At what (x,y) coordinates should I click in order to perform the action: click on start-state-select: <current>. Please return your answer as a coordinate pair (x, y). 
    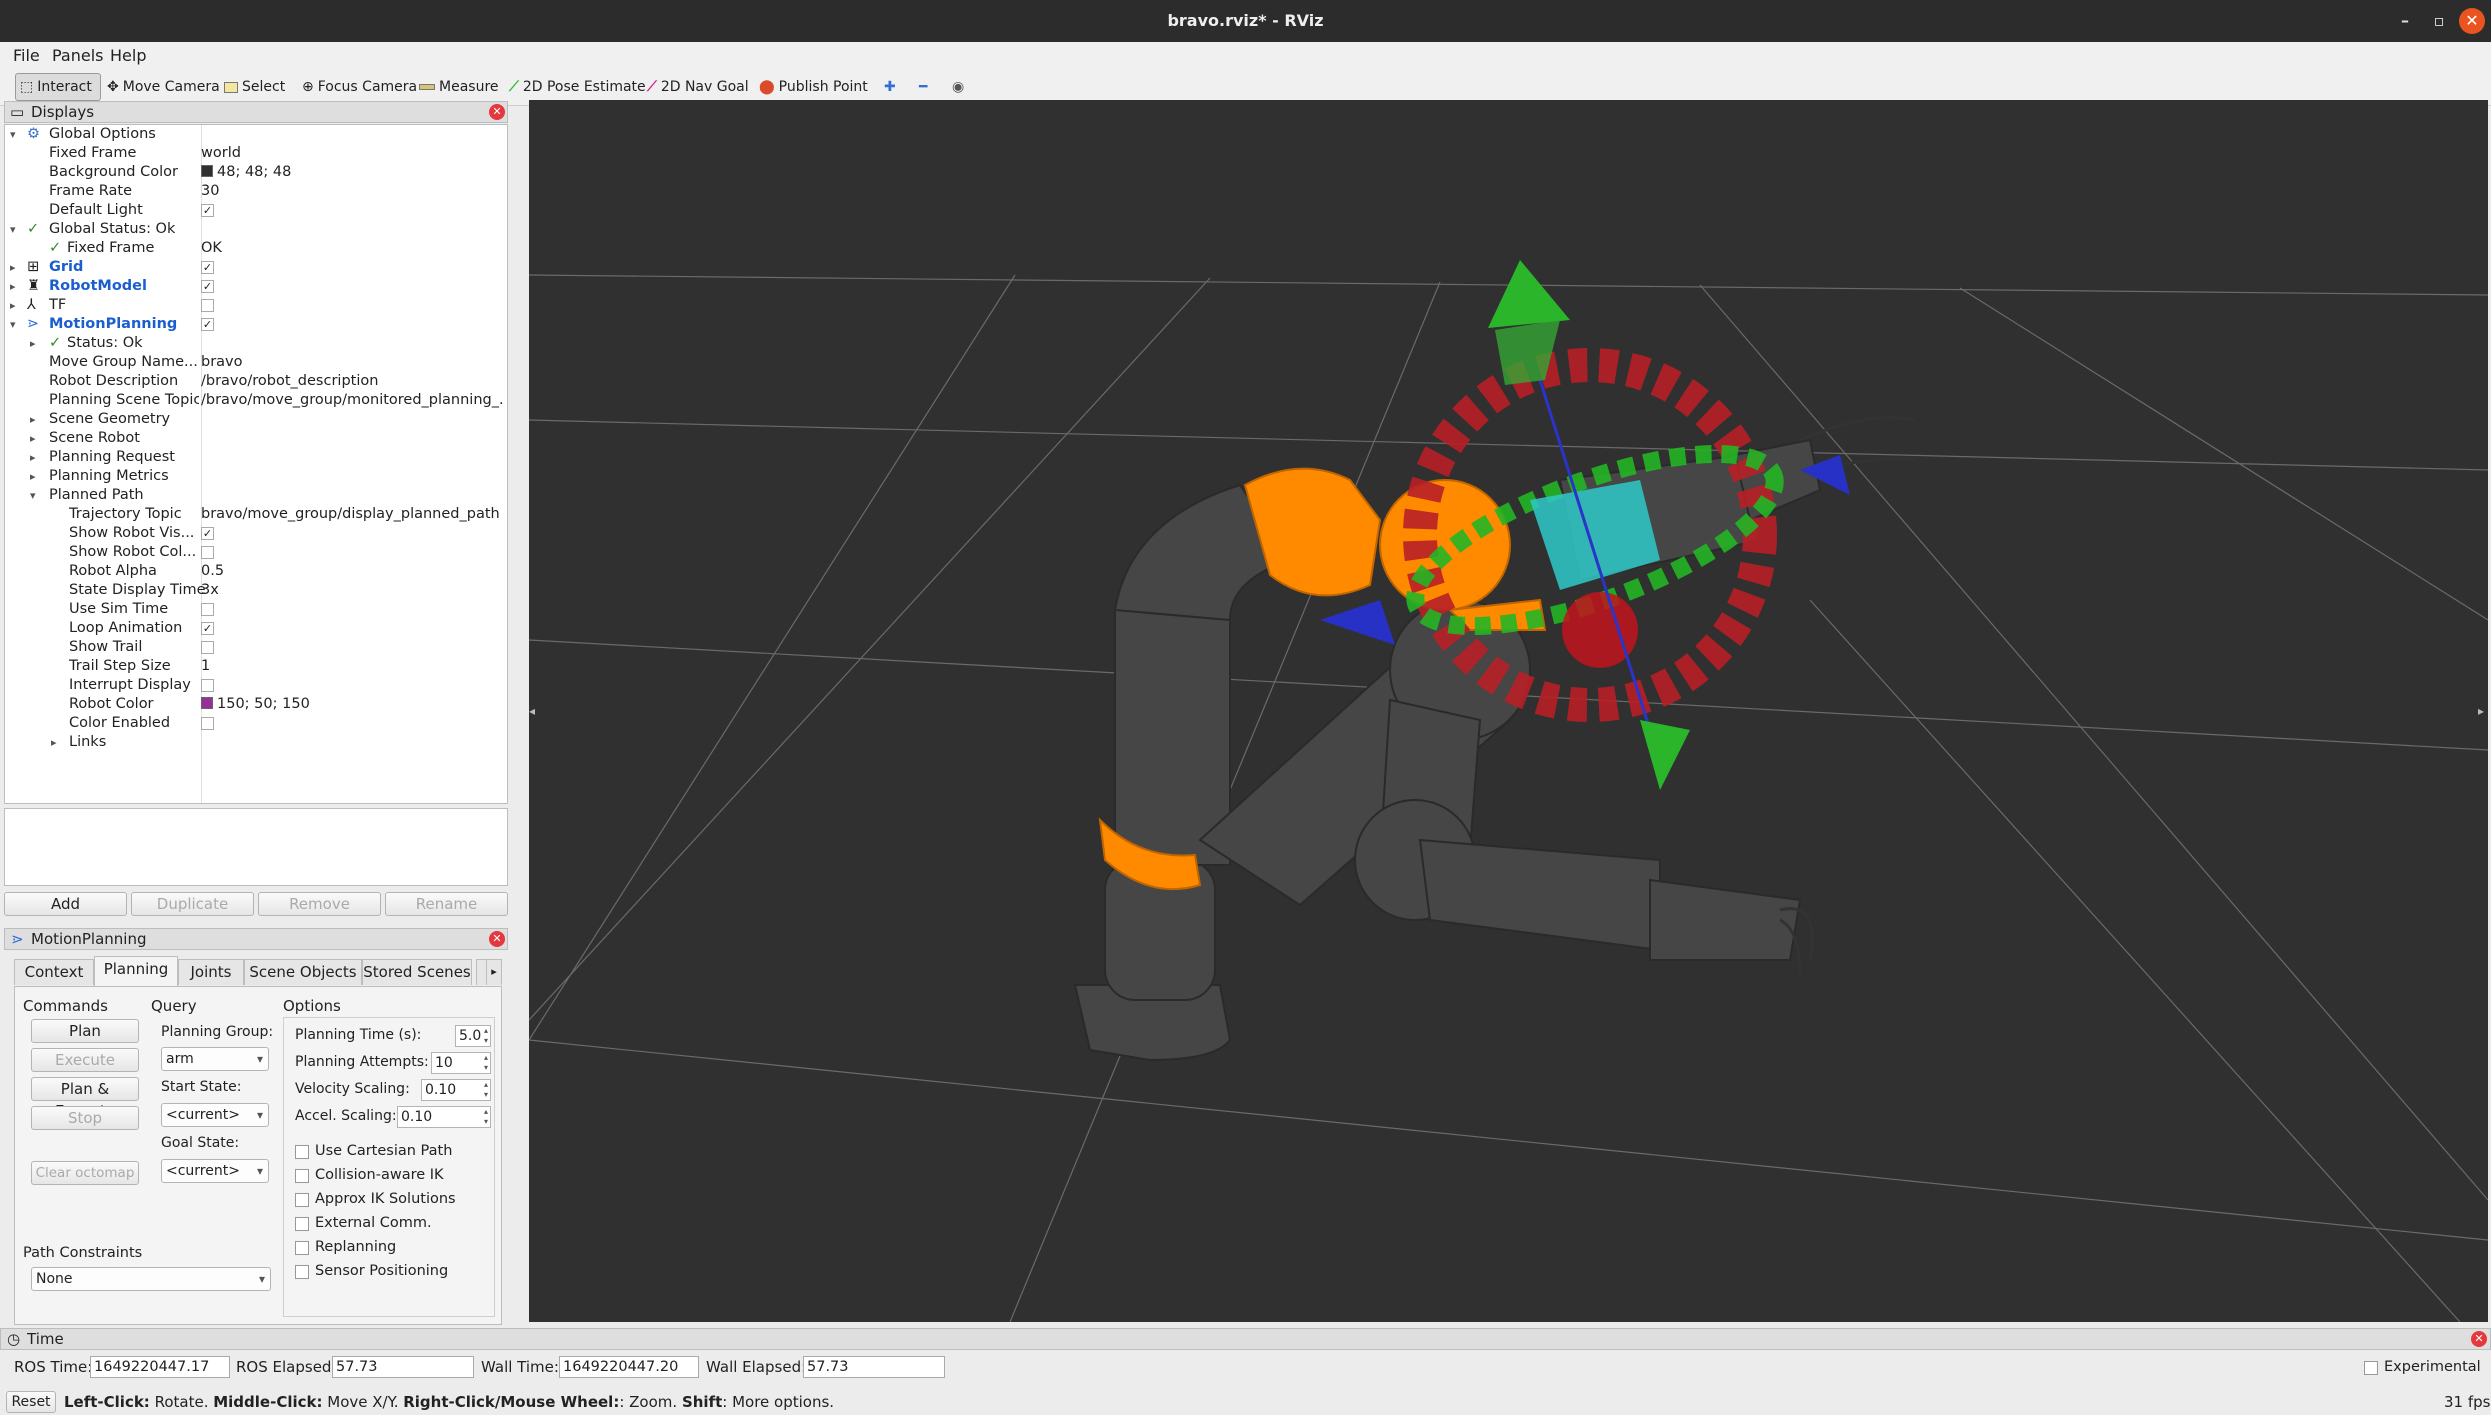
    Looking at the image, I should click on (215, 1115).